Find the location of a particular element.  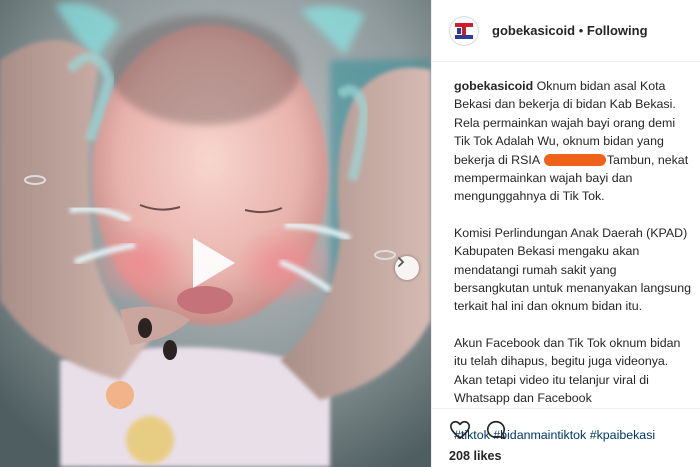

post-actions: 208 likes is located at coordinates (566, 437).